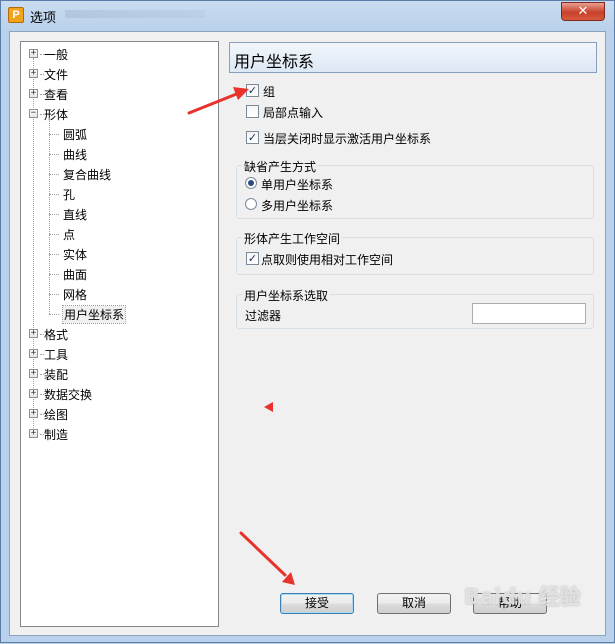 The height and width of the screenshot is (644, 615). I want to click on tree-item-5: + 格式, so click(119, 333).